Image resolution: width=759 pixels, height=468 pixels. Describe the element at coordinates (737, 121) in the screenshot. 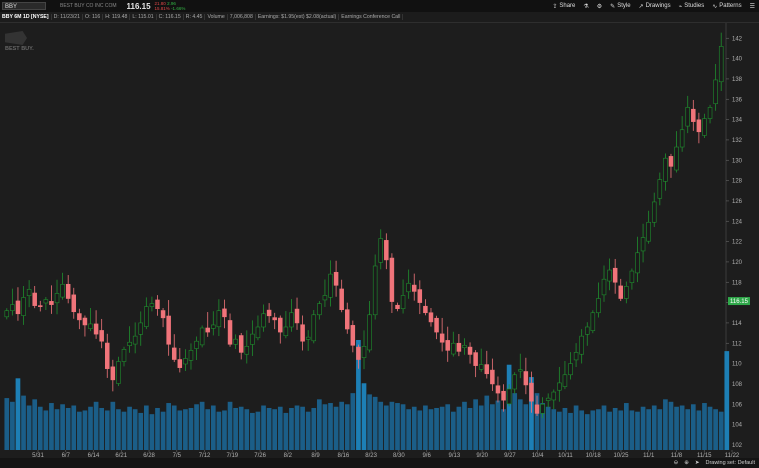

I see `price-axis-label: 134` at that location.